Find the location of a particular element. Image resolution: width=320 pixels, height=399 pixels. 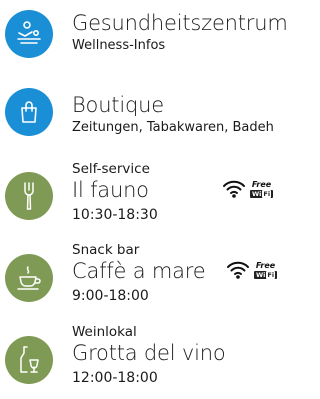

item-title: Il fauno is located at coordinates (110, 190).